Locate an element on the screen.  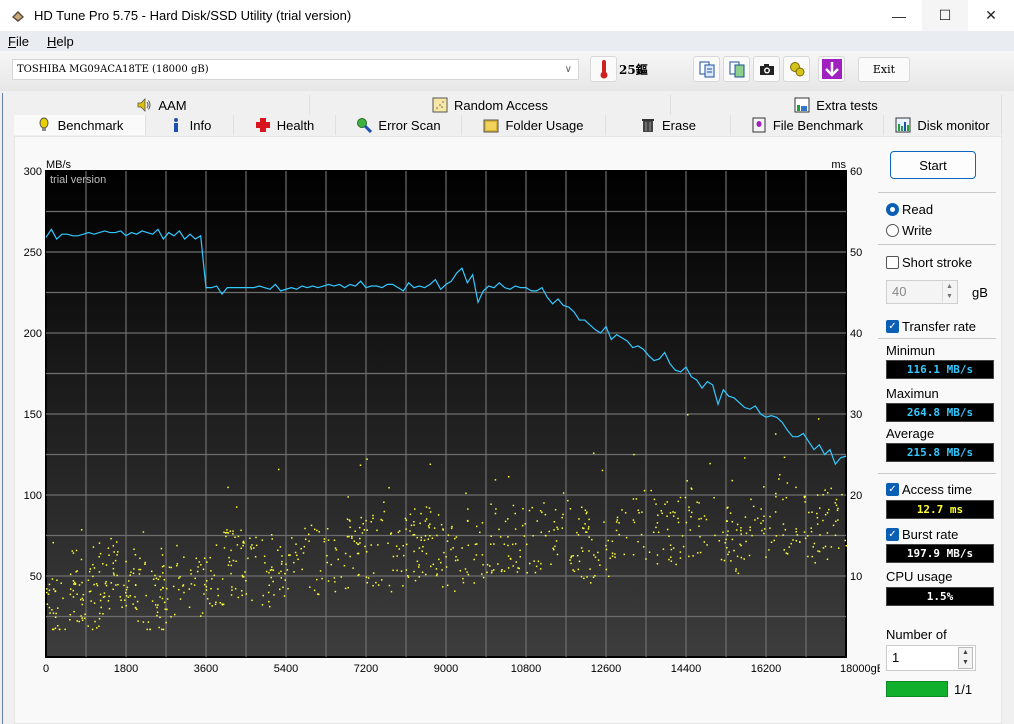
short-stroke-checkbox: Short stroke is located at coordinates (929, 262).